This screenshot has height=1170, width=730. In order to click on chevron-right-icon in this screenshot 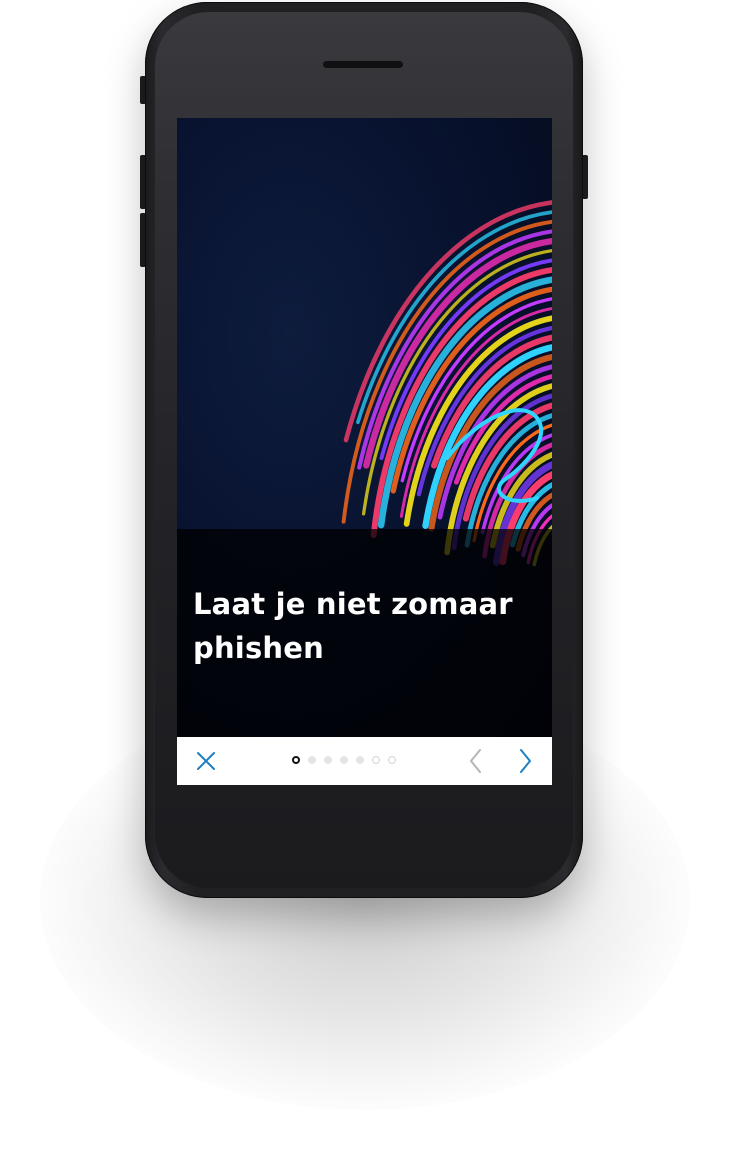, I will do `click(525, 761)`.